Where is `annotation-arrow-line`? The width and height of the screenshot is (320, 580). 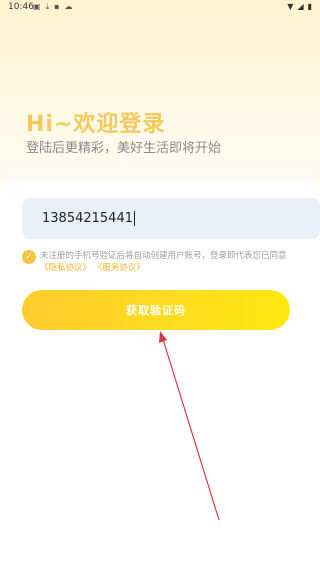
annotation-arrow-line is located at coordinates (190, 428).